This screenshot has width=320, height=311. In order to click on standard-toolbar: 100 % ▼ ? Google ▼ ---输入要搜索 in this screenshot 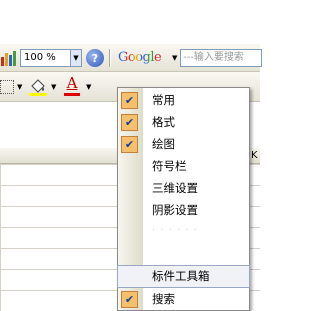, I will do `click(131, 58)`.